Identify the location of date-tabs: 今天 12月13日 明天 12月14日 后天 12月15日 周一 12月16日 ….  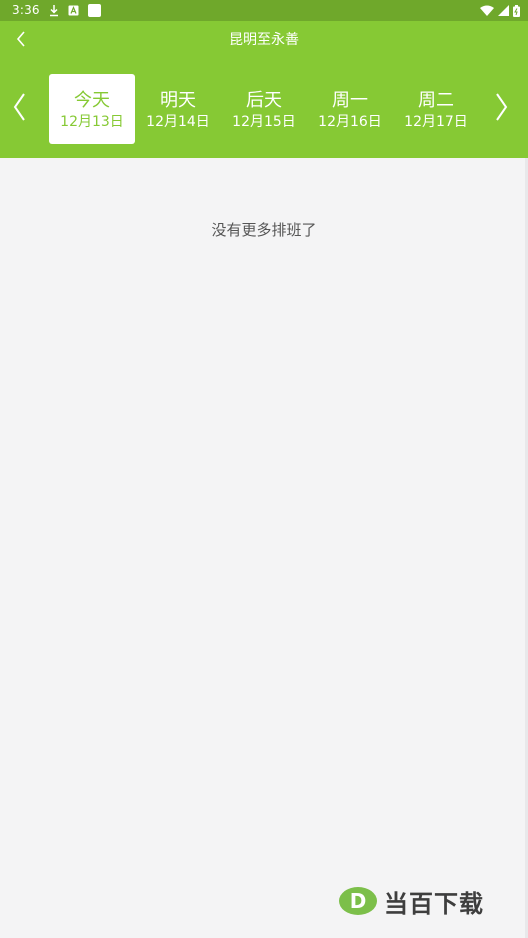
(264, 109).